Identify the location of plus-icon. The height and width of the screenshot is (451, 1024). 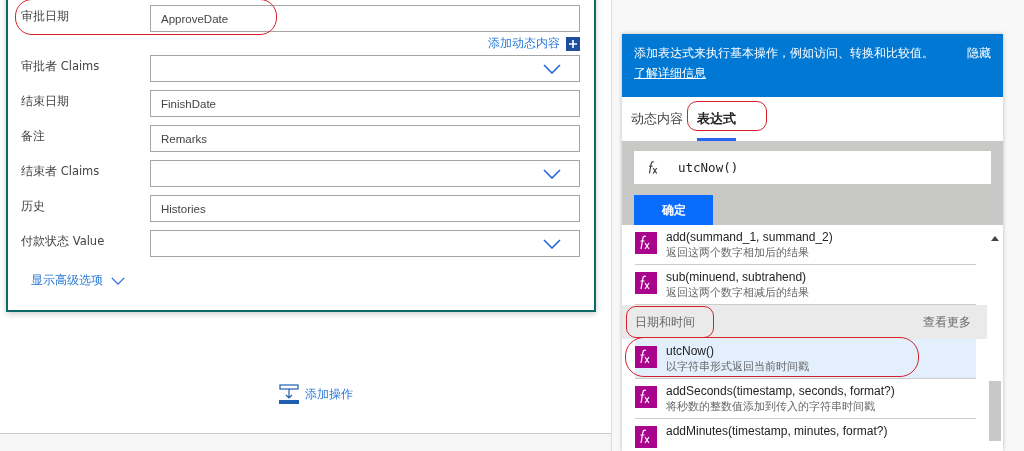
(573, 43).